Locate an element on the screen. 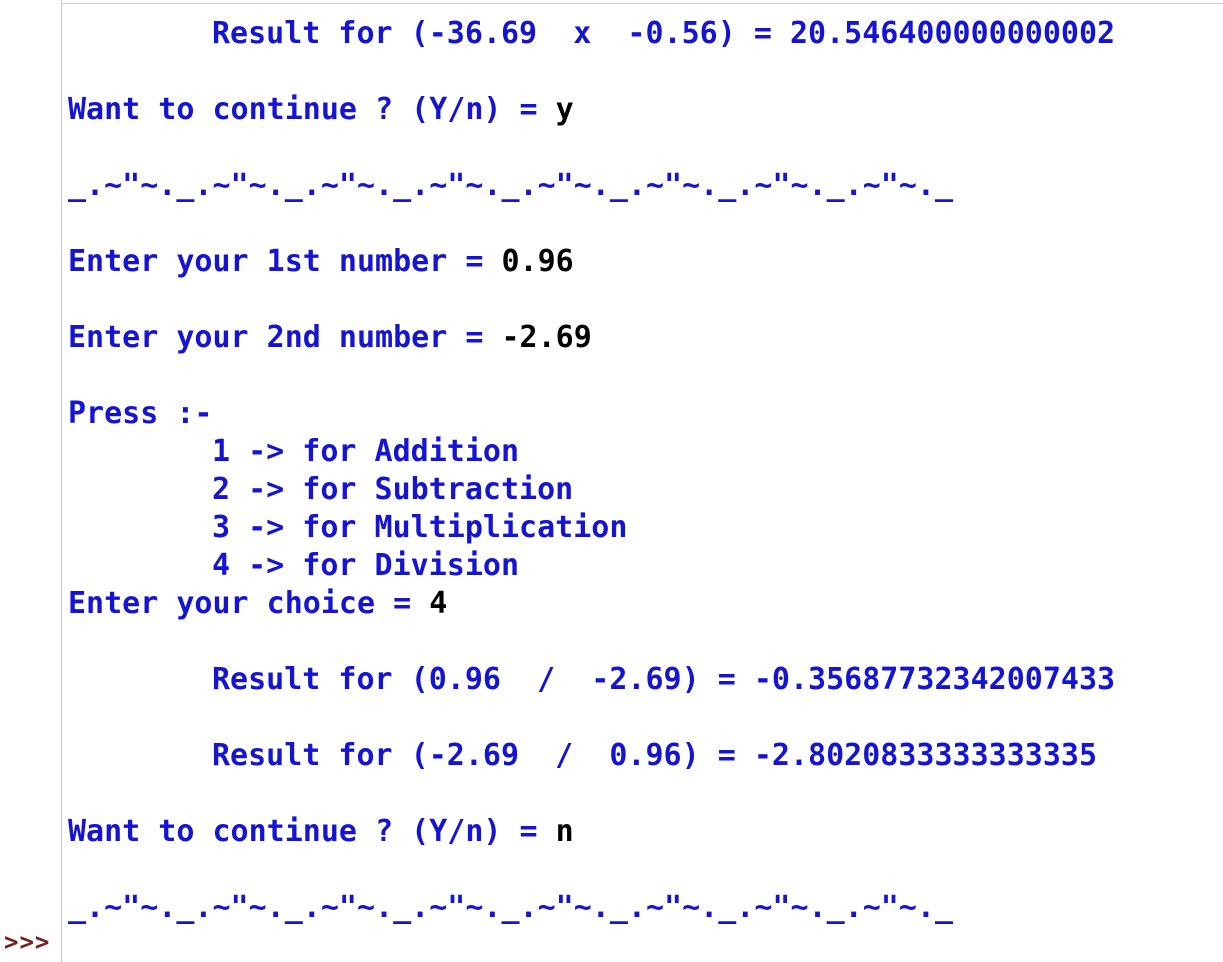 Image resolution: width=1223 pixels, height=962 pixels. menu-option-division: 4 -> for Division is located at coordinates (366, 565).